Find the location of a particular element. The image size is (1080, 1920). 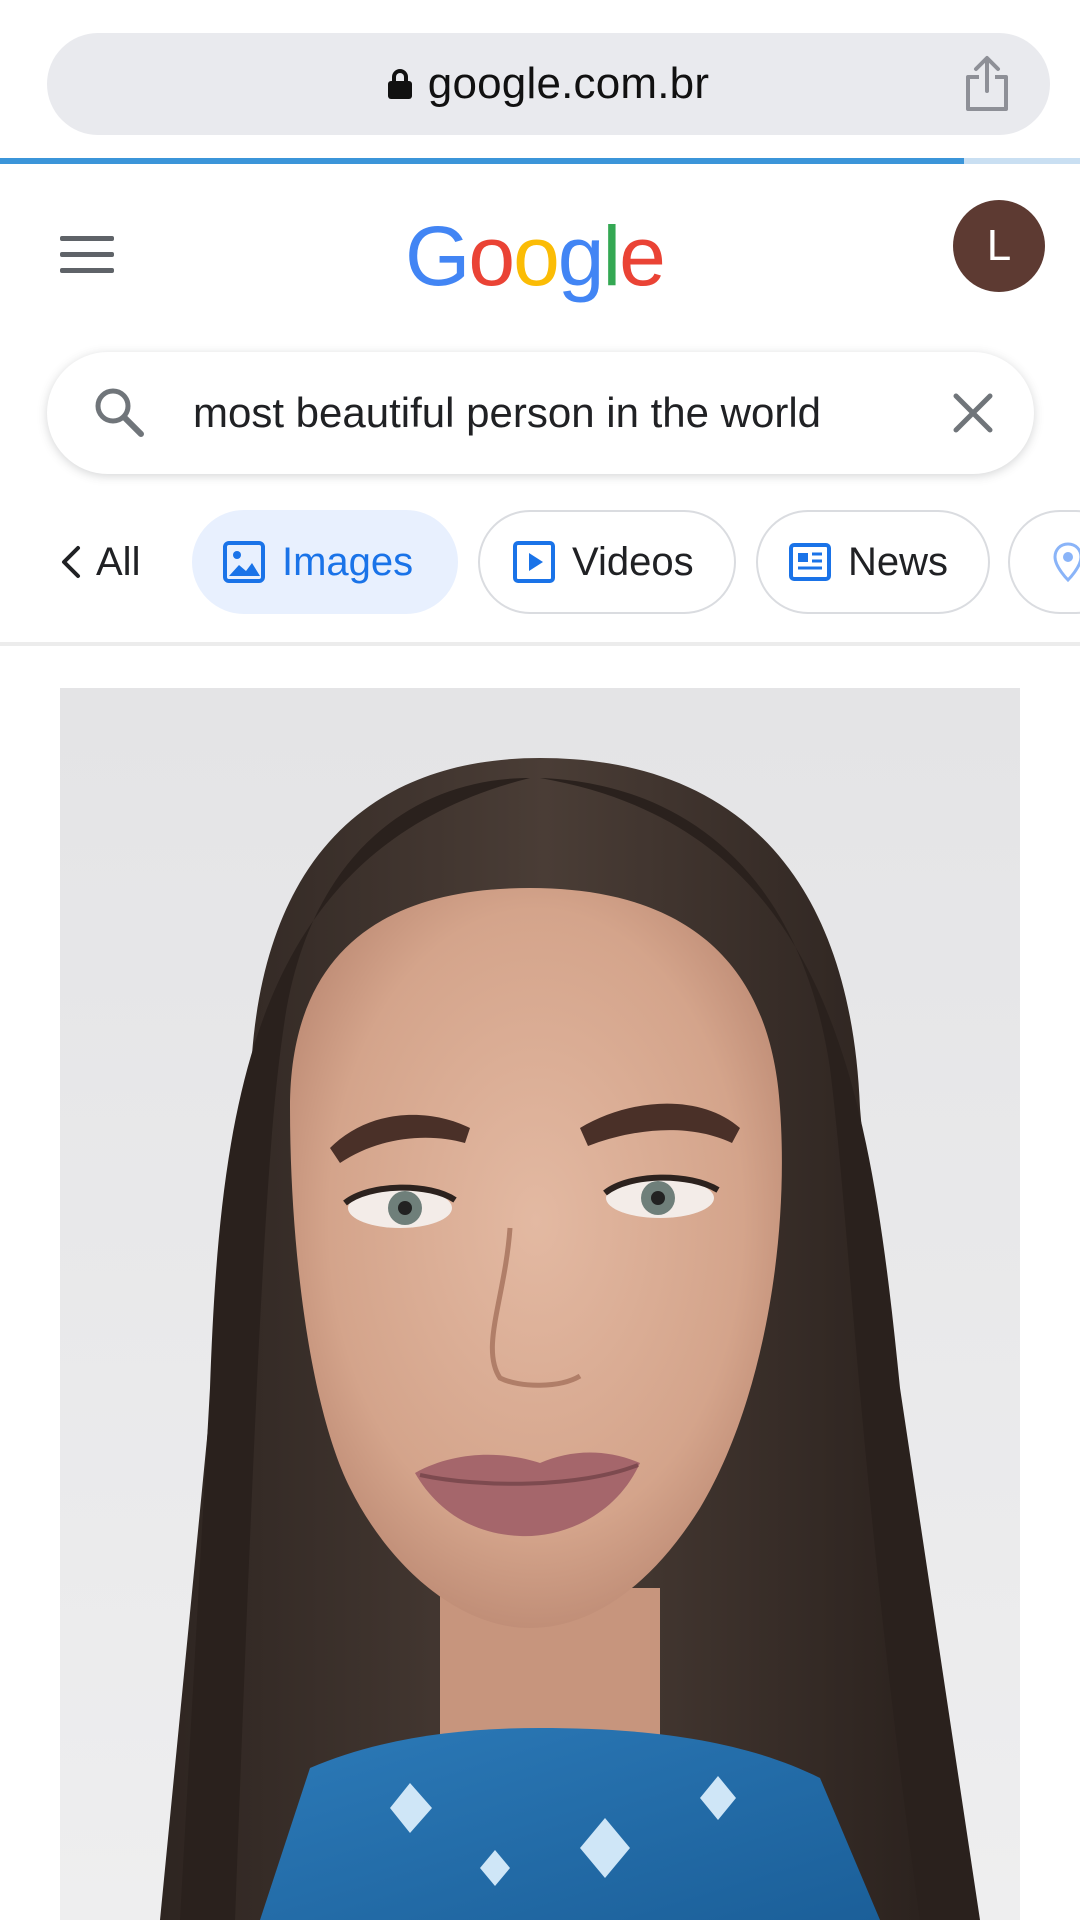

address-content: google.com.br is located at coordinates (548, 84).